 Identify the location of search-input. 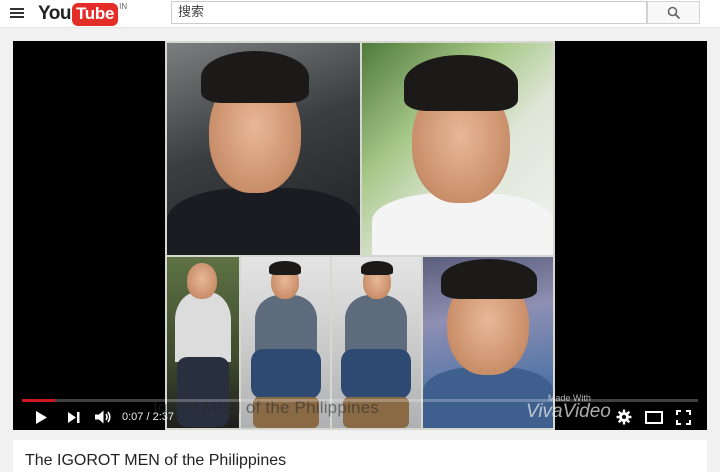
(409, 12).